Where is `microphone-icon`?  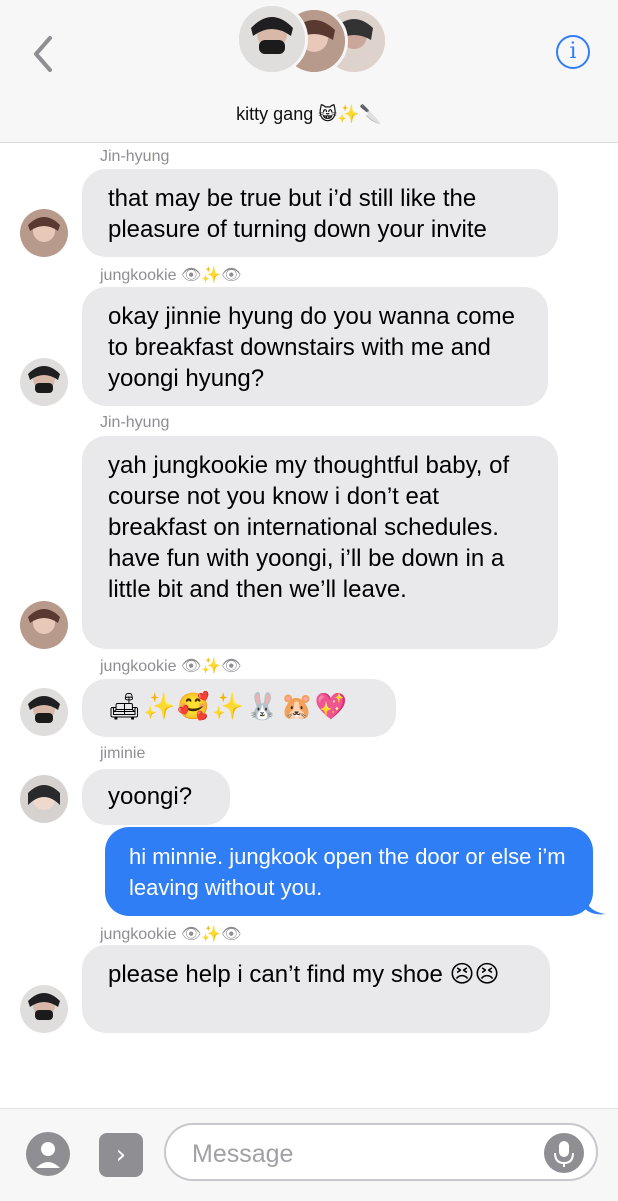 microphone-icon is located at coordinates (564, 1154).